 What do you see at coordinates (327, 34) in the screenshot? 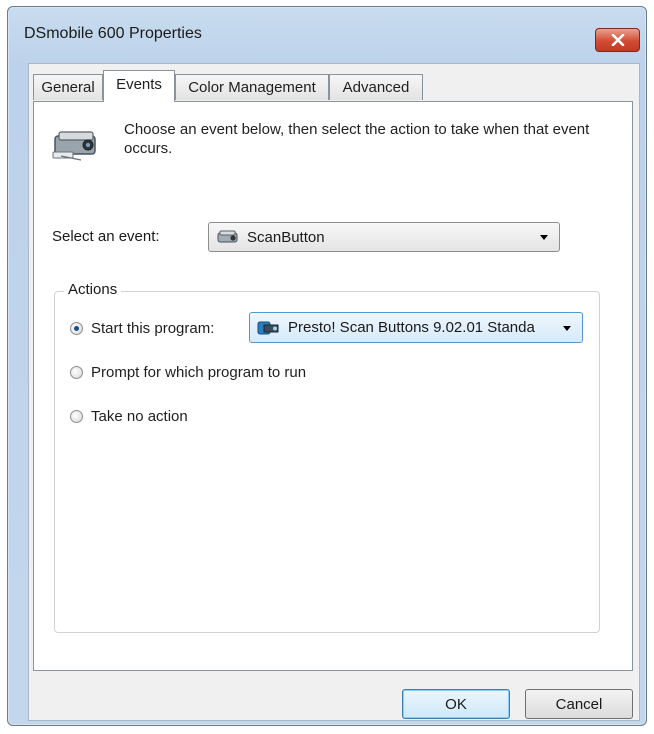
I see `title-bar: DSmobile 600 Properties` at bounding box center [327, 34].